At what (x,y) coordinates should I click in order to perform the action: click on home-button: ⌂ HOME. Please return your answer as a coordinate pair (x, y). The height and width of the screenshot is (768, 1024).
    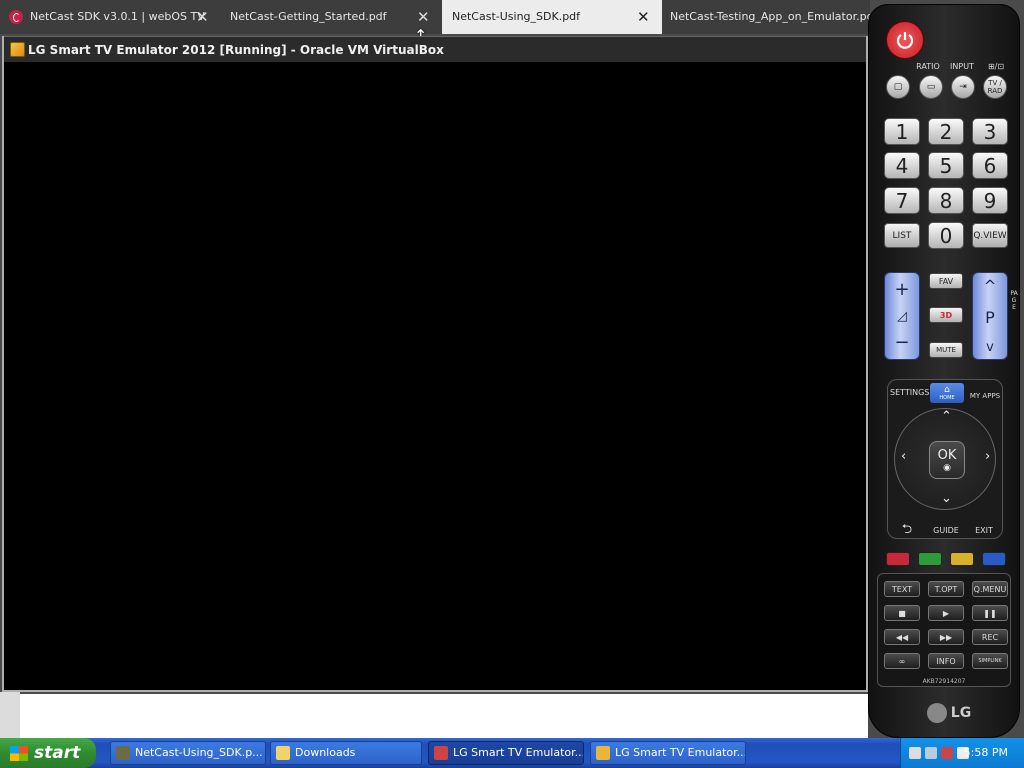
    Looking at the image, I should click on (947, 393).